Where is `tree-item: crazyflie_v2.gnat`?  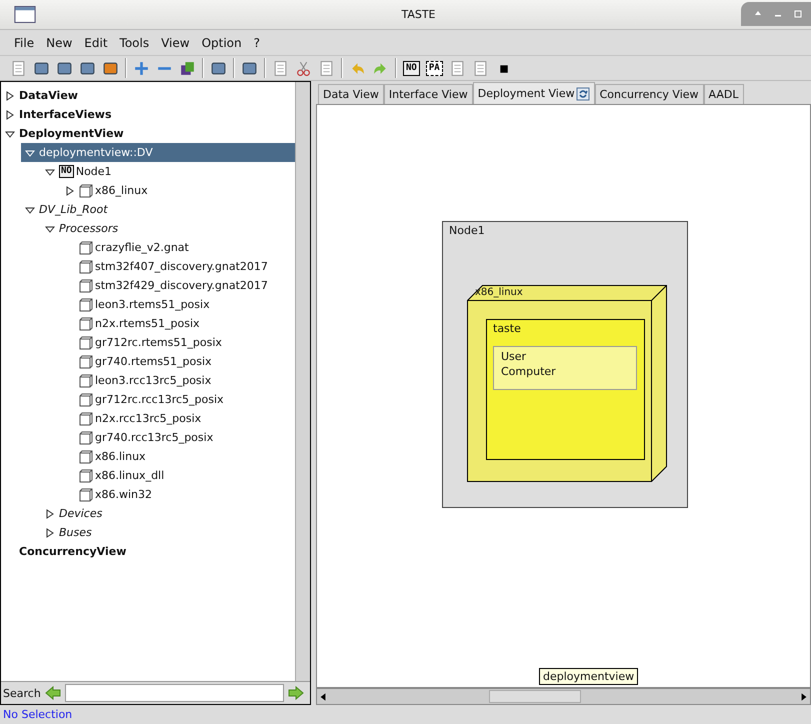 tree-item: crazyflie_v2.gnat is located at coordinates (178, 247).